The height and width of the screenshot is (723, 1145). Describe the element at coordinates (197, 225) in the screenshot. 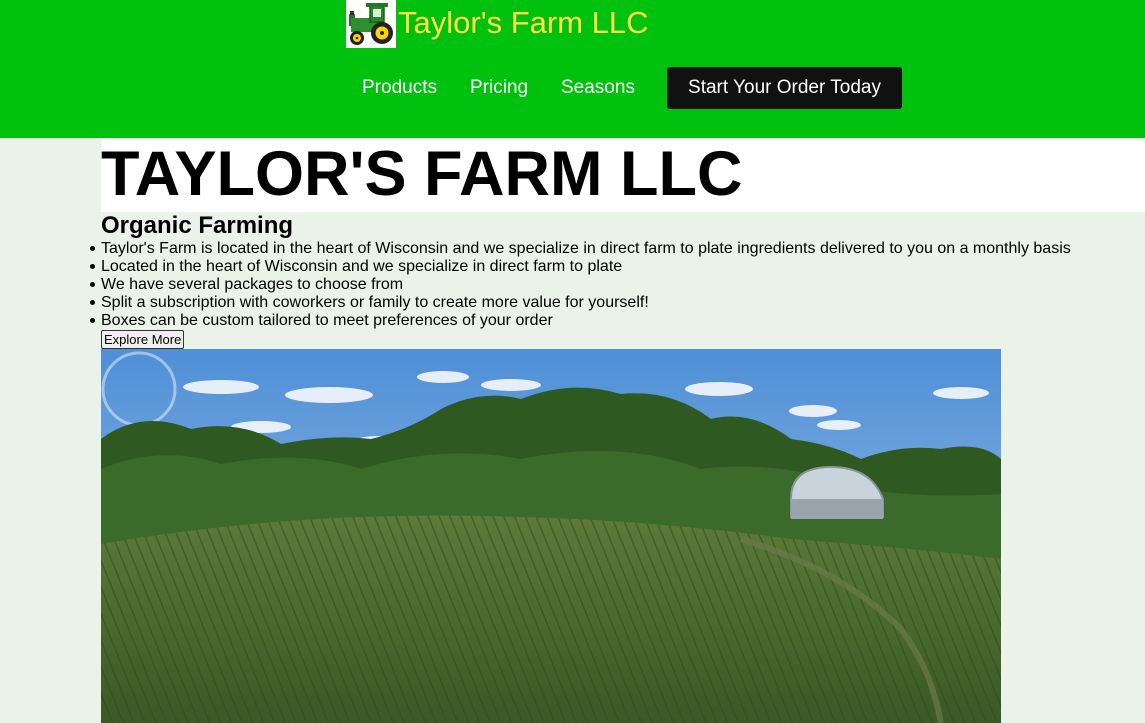

I see `section-subtitle: Organic Farming` at that location.